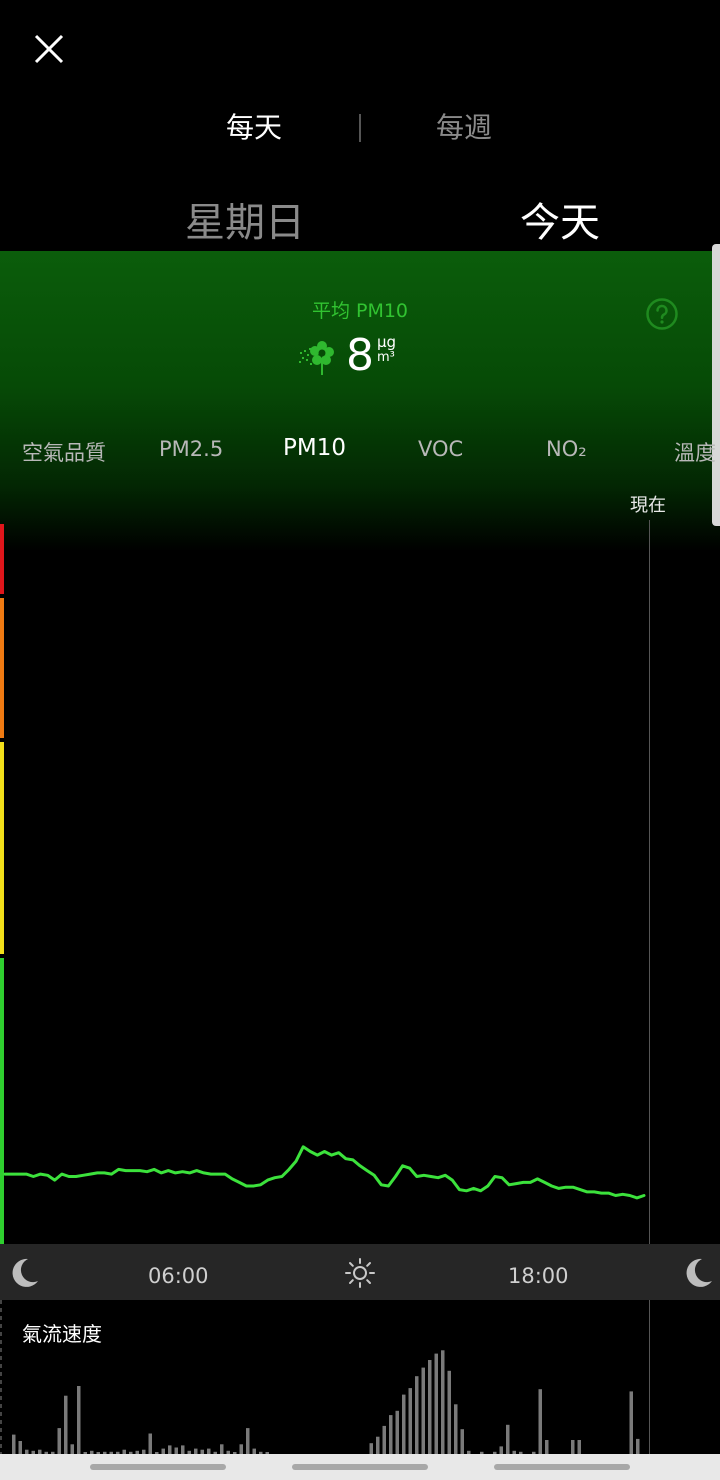 This screenshot has width=720, height=1480. Describe the element at coordinates (566, 449) in the screenshot. I see `tab-no2: NO₂` at that location.